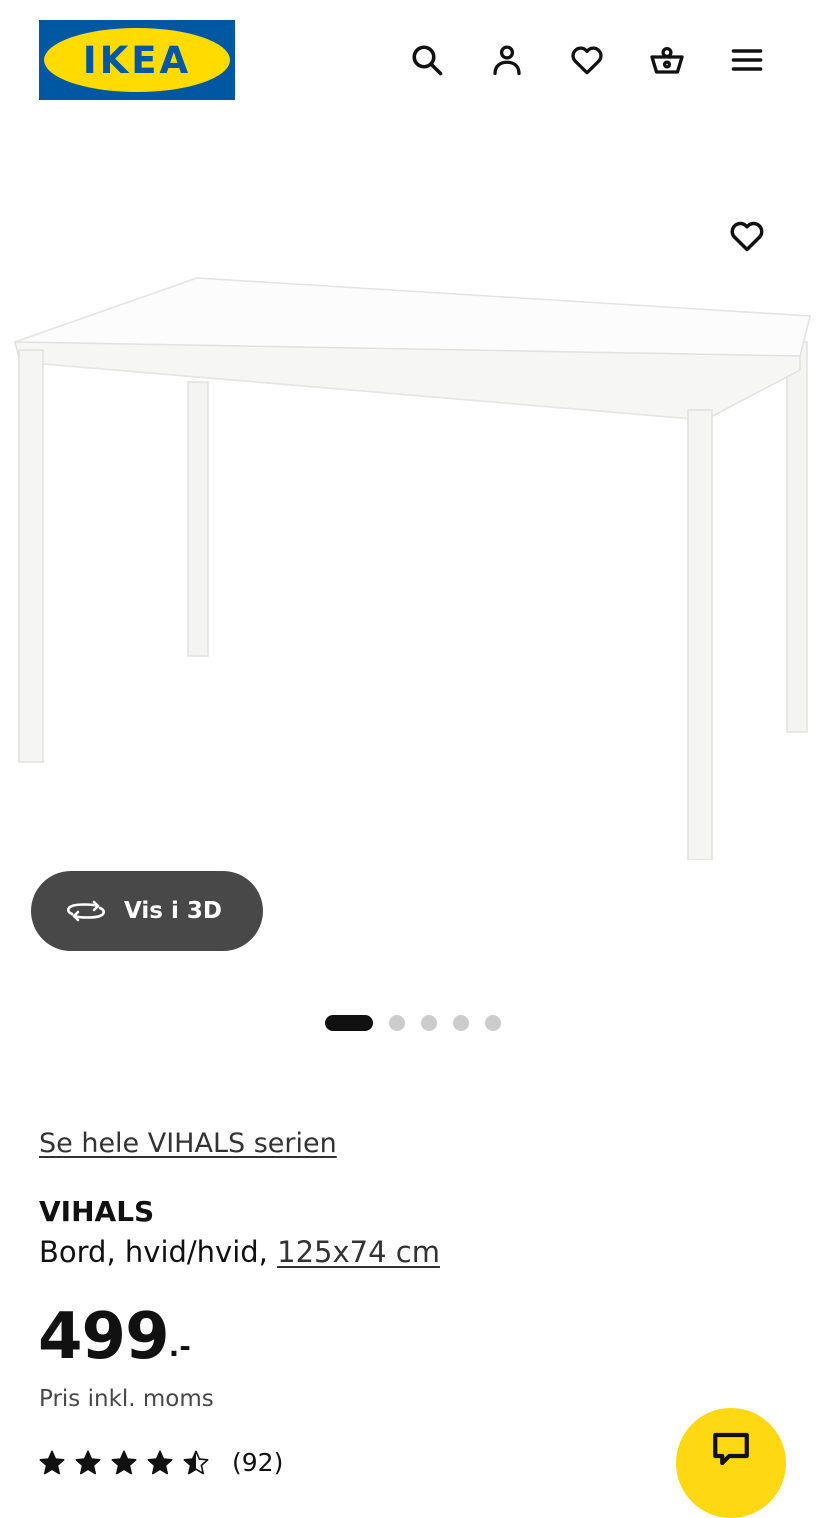 This screenshot has width=826, height=1518. I want to click on menu-icon, so click(747, 60).